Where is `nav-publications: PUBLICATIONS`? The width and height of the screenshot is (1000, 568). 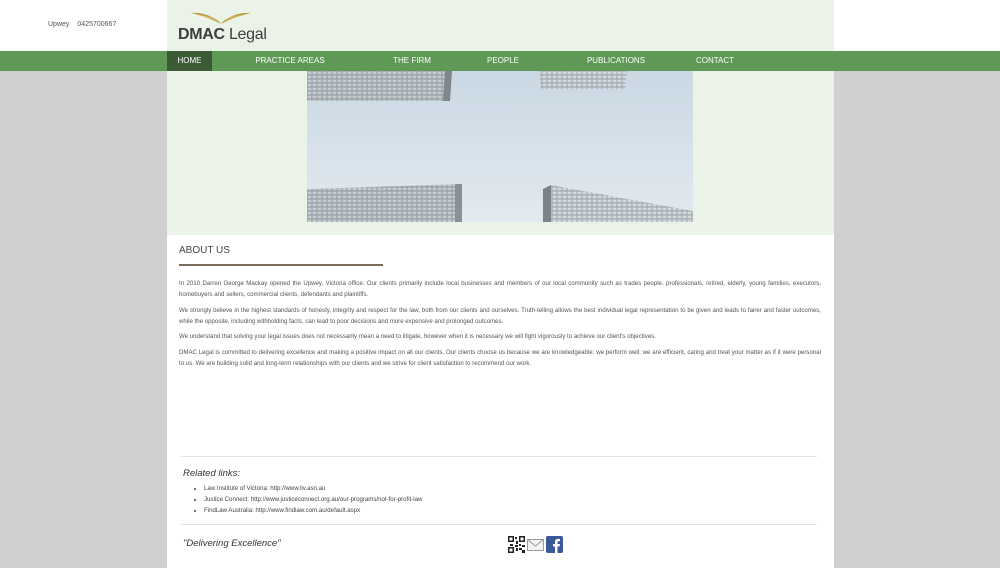
nav-publications: PUBLICATIONS is located at coordinates (616, 61).